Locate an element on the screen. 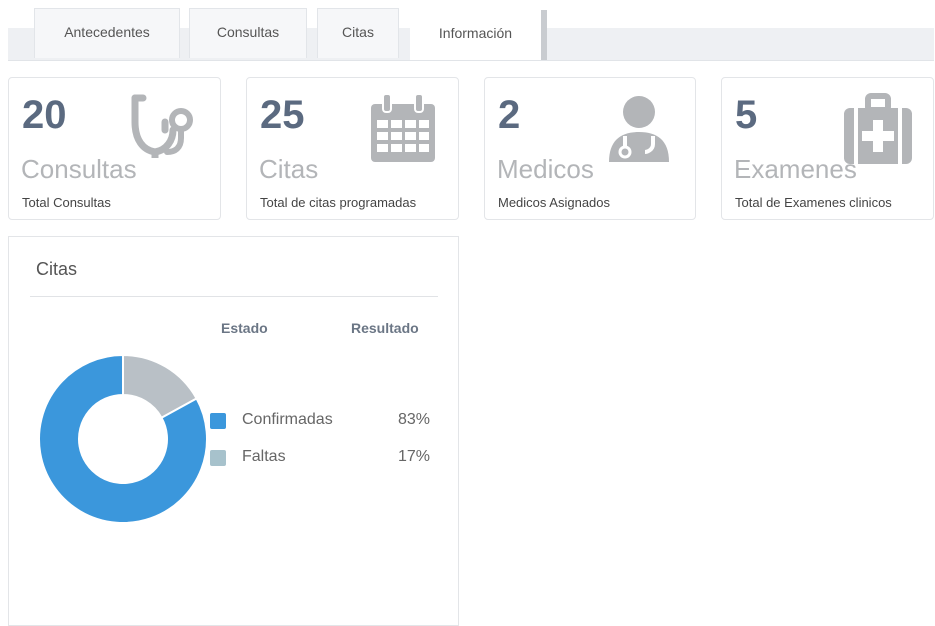  stat-title: Consultas is located at coordinates (79, 169).